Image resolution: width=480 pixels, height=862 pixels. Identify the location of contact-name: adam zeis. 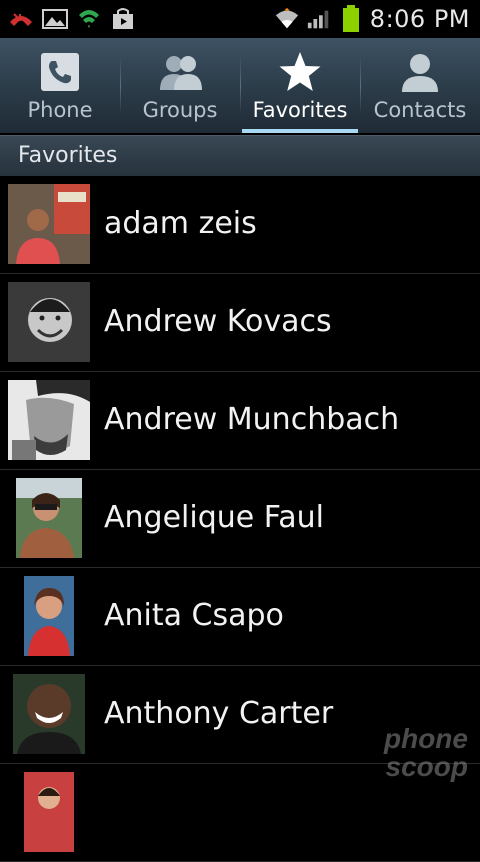
(180, 223).